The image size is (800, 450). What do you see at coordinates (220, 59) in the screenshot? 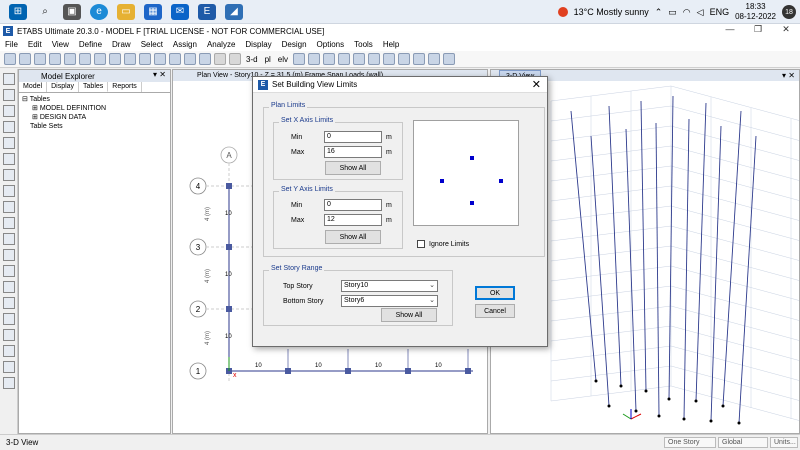
I see `up-arrow-icon` at bounding box center [220, 59].